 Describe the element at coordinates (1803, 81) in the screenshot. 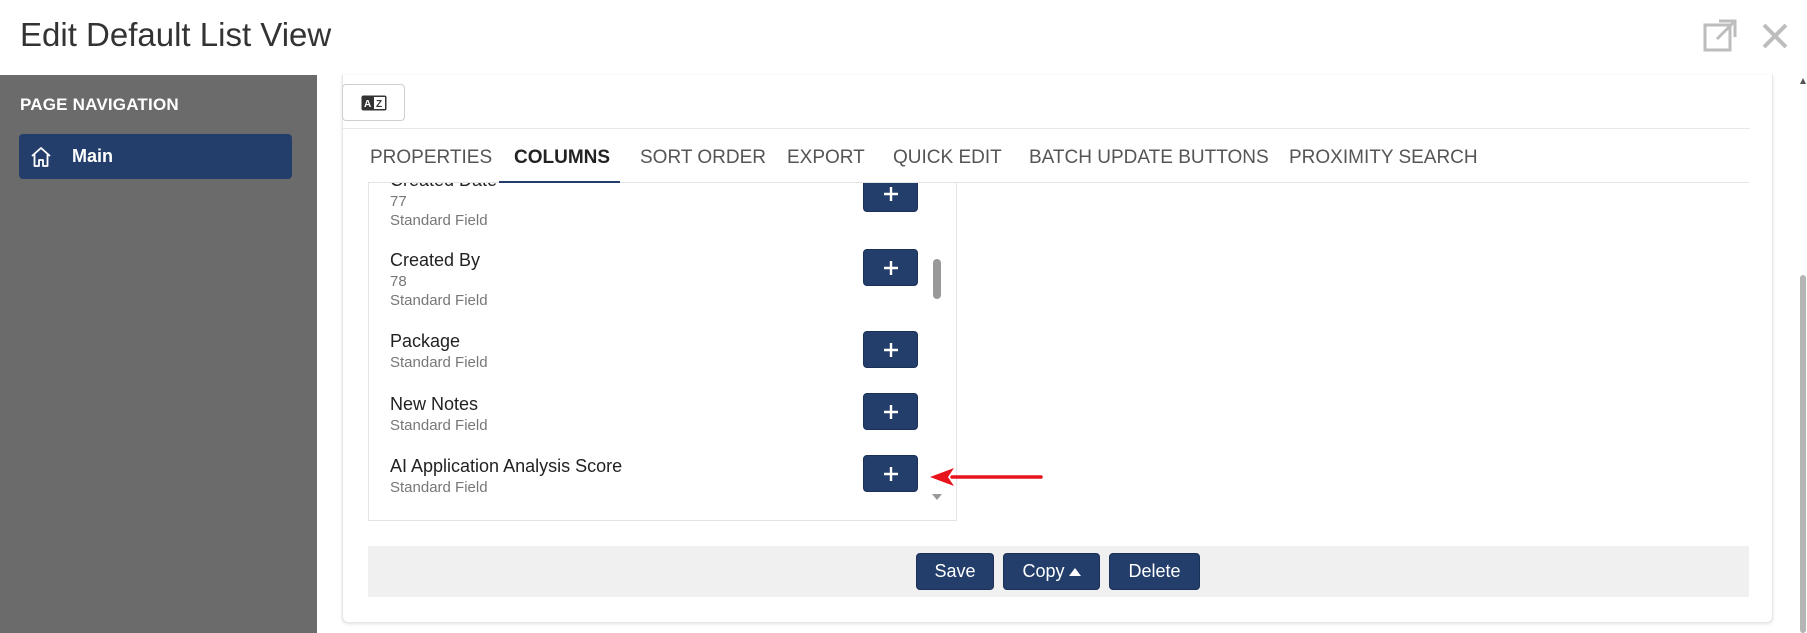

I see `page-scroll-up-icon` at that location.